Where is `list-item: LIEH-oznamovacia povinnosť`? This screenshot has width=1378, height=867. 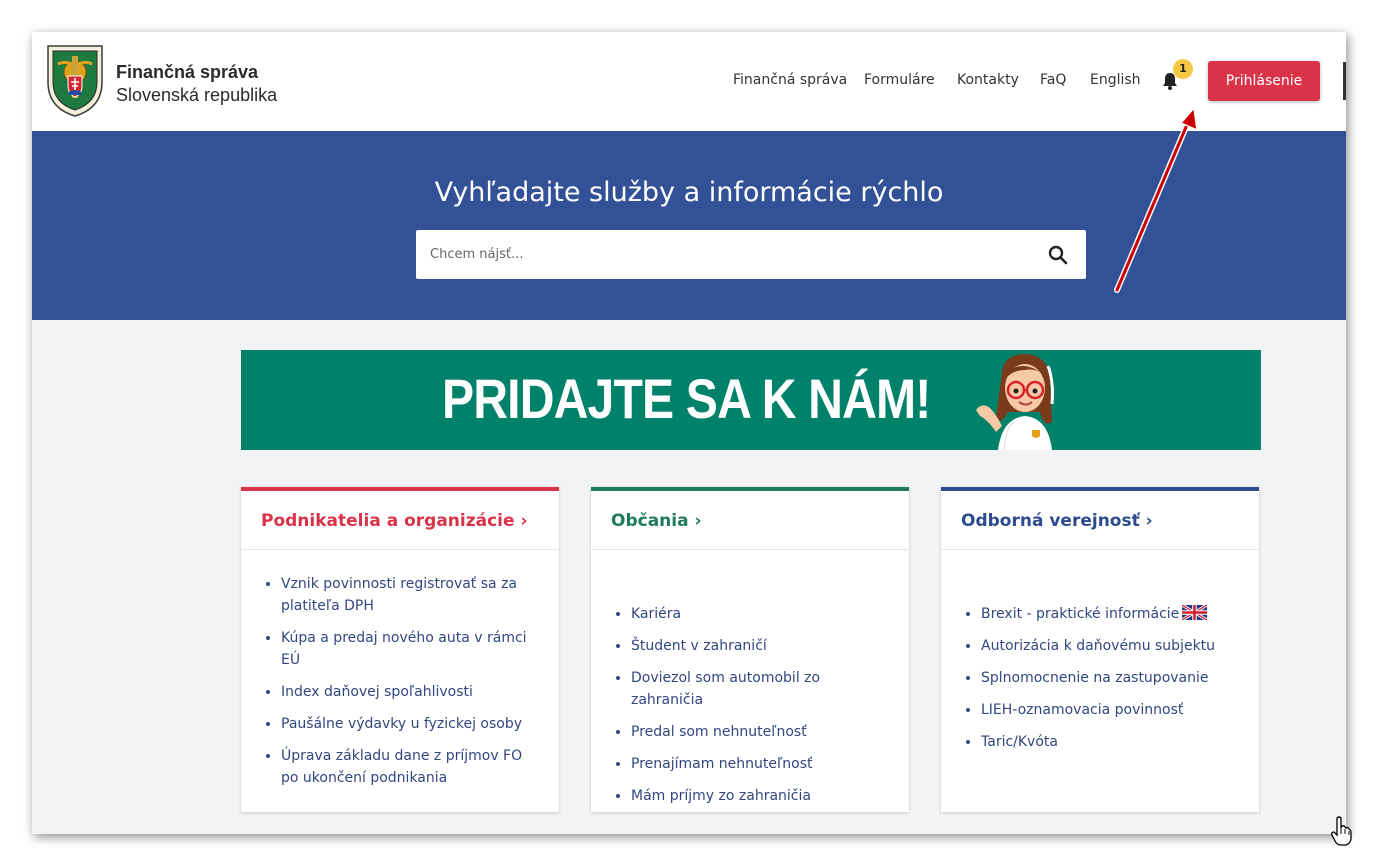
list-item: LIEH-oznamovacia povinnosť is located at coordinates (1106, 710).